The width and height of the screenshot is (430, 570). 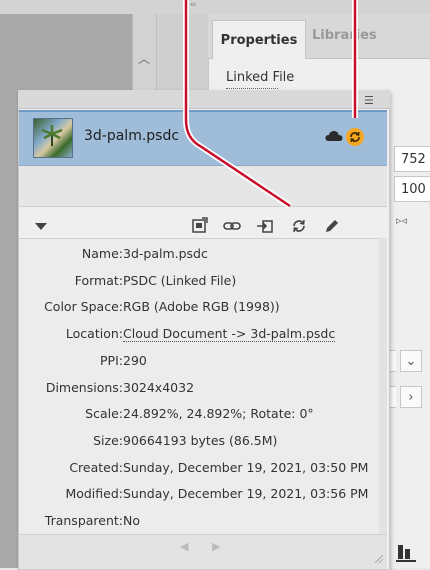 I want to click on info-value: 3d-palm.psdc, so click(x=165, y=253).